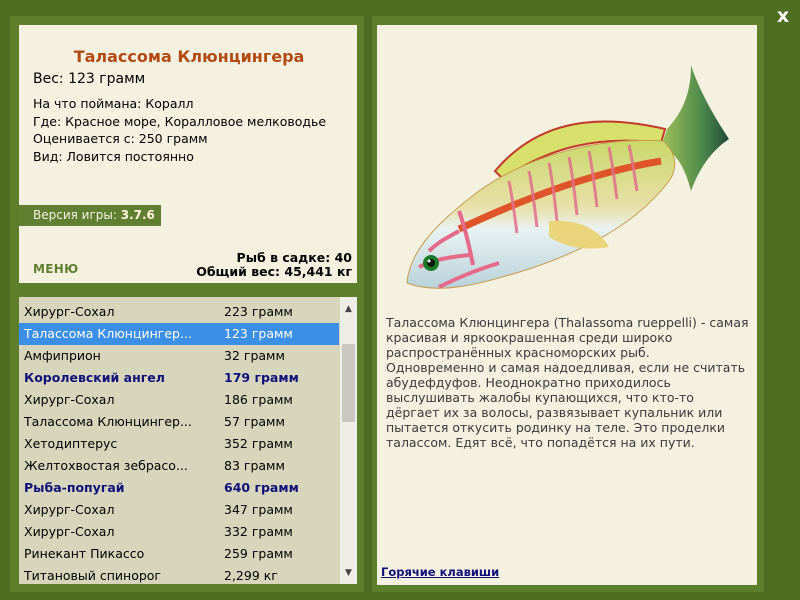 This screenshot has height=600, width=800. Describe the element at coordinates (254, 421) in the screenshot. I see `list-item-weight: 57 грамм` at that location.